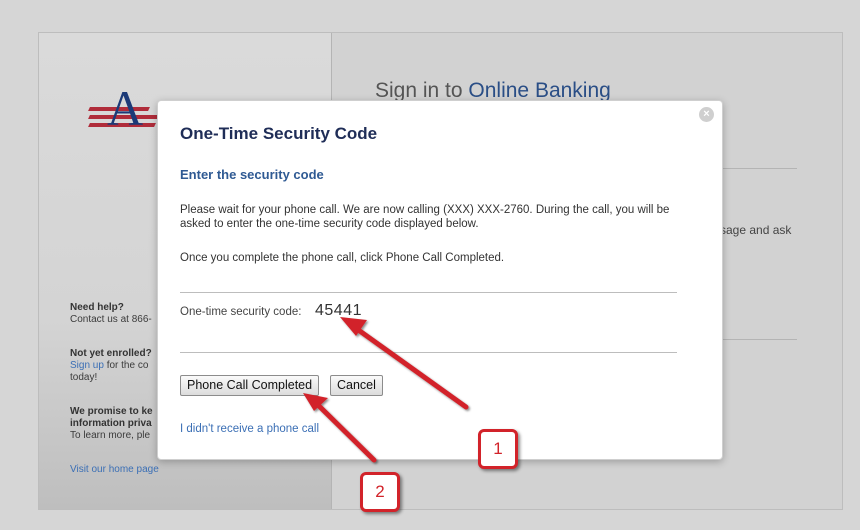 Image resolution: width=860 pixels, height=530 pixels. I want to click on callout-1-badge: 1, so click(498, 449).